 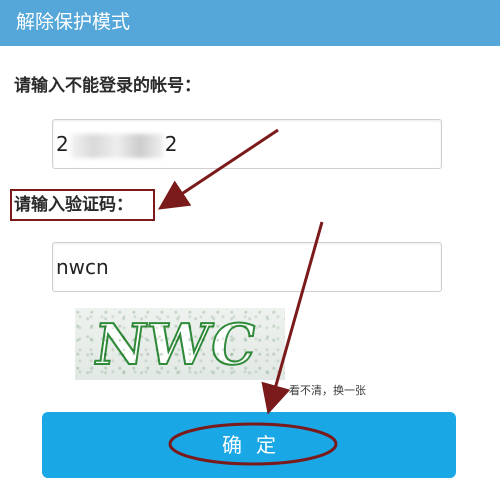 What do you see at coordinates (73, 205) in the screenshot?
I see `captcha-label: 请输入验证码：` at bounding box center [73, 205].